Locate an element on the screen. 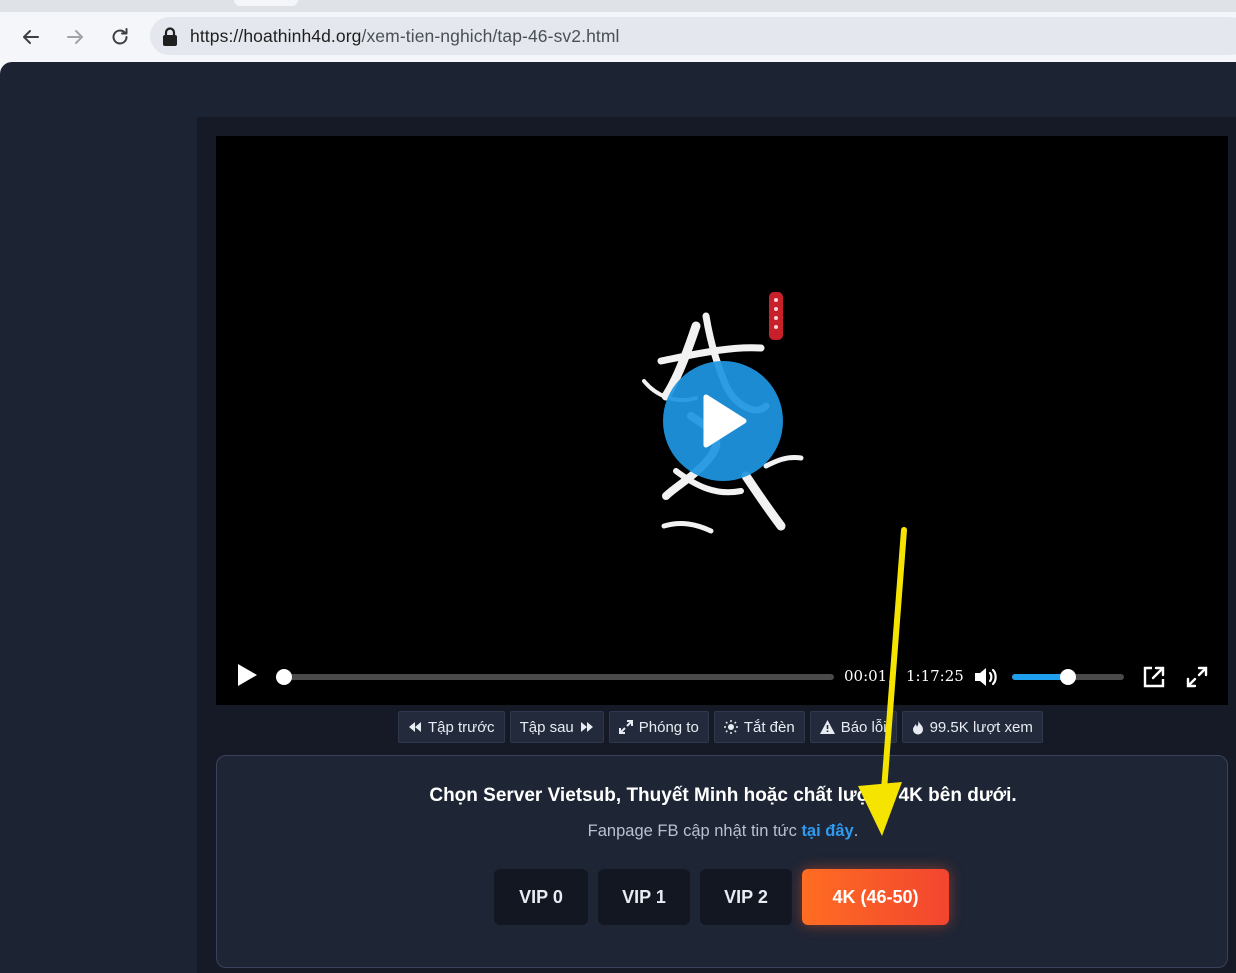 The height and width of the screenshot is (973, 1236). volume-handle is located at coordinates (1068, 677).